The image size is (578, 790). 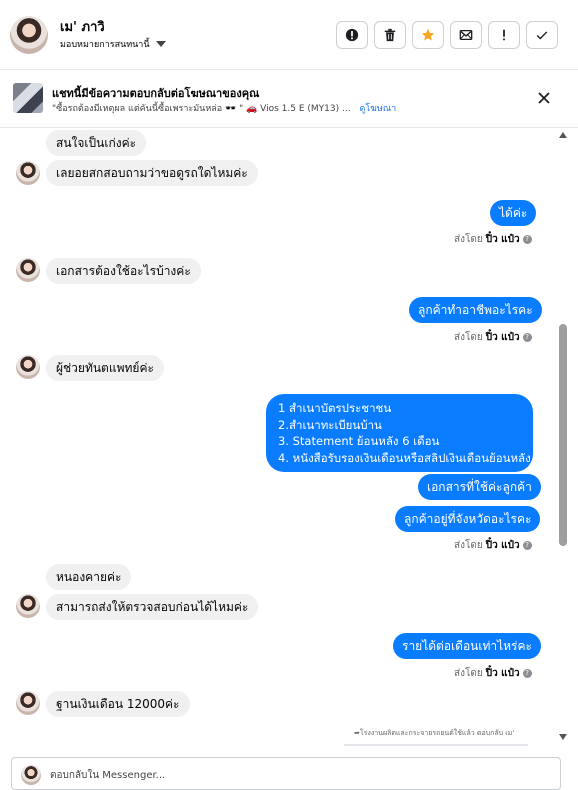 What do you see at coordinates (123, 271) in the screenshot?
I see `incoming-message: เอกสารต้องใช้อะไรบ้างค่ะ` at bounding box center [123, 271].